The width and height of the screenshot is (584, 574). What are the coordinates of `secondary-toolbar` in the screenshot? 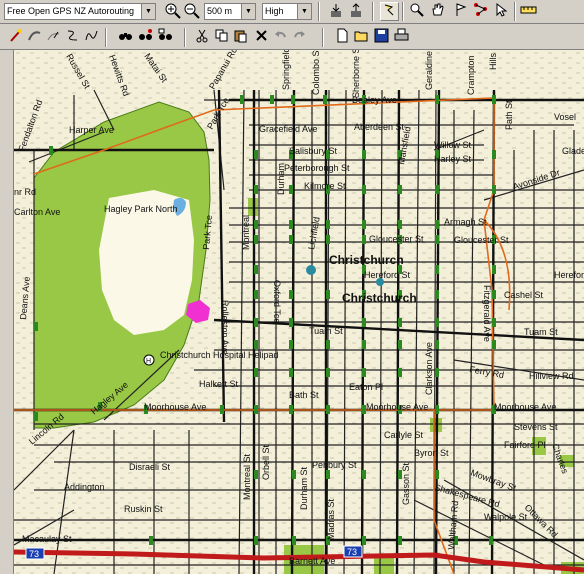 It's located at (292, 38).